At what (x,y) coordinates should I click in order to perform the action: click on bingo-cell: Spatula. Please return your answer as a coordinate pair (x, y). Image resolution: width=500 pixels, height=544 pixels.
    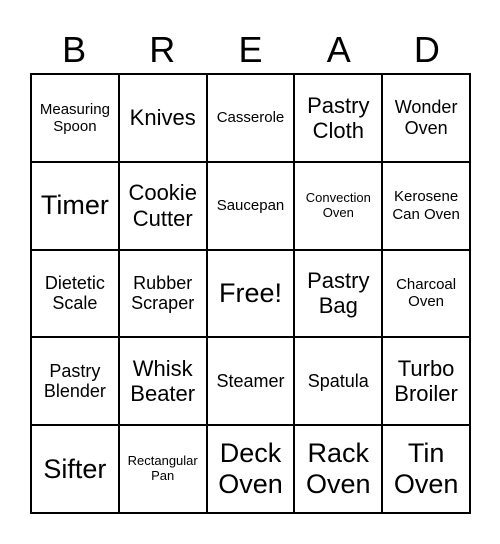
    Looking at the image, I should click on (338, 381).